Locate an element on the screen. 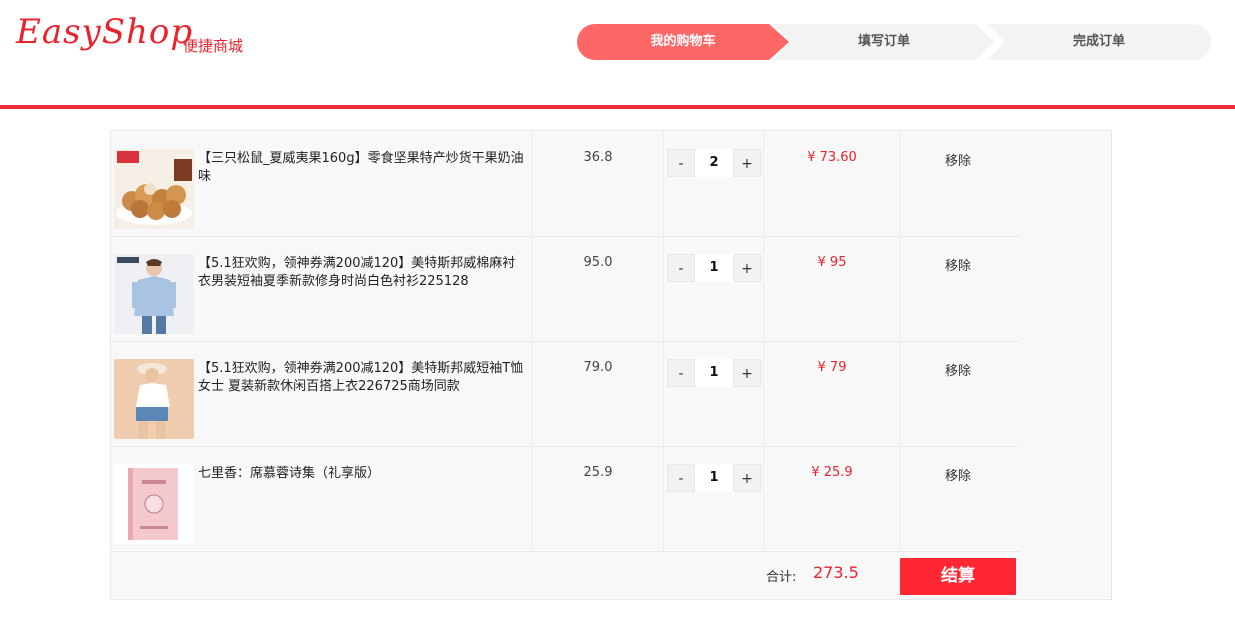  total-label: 合计: is located at coordinates (781, 577).